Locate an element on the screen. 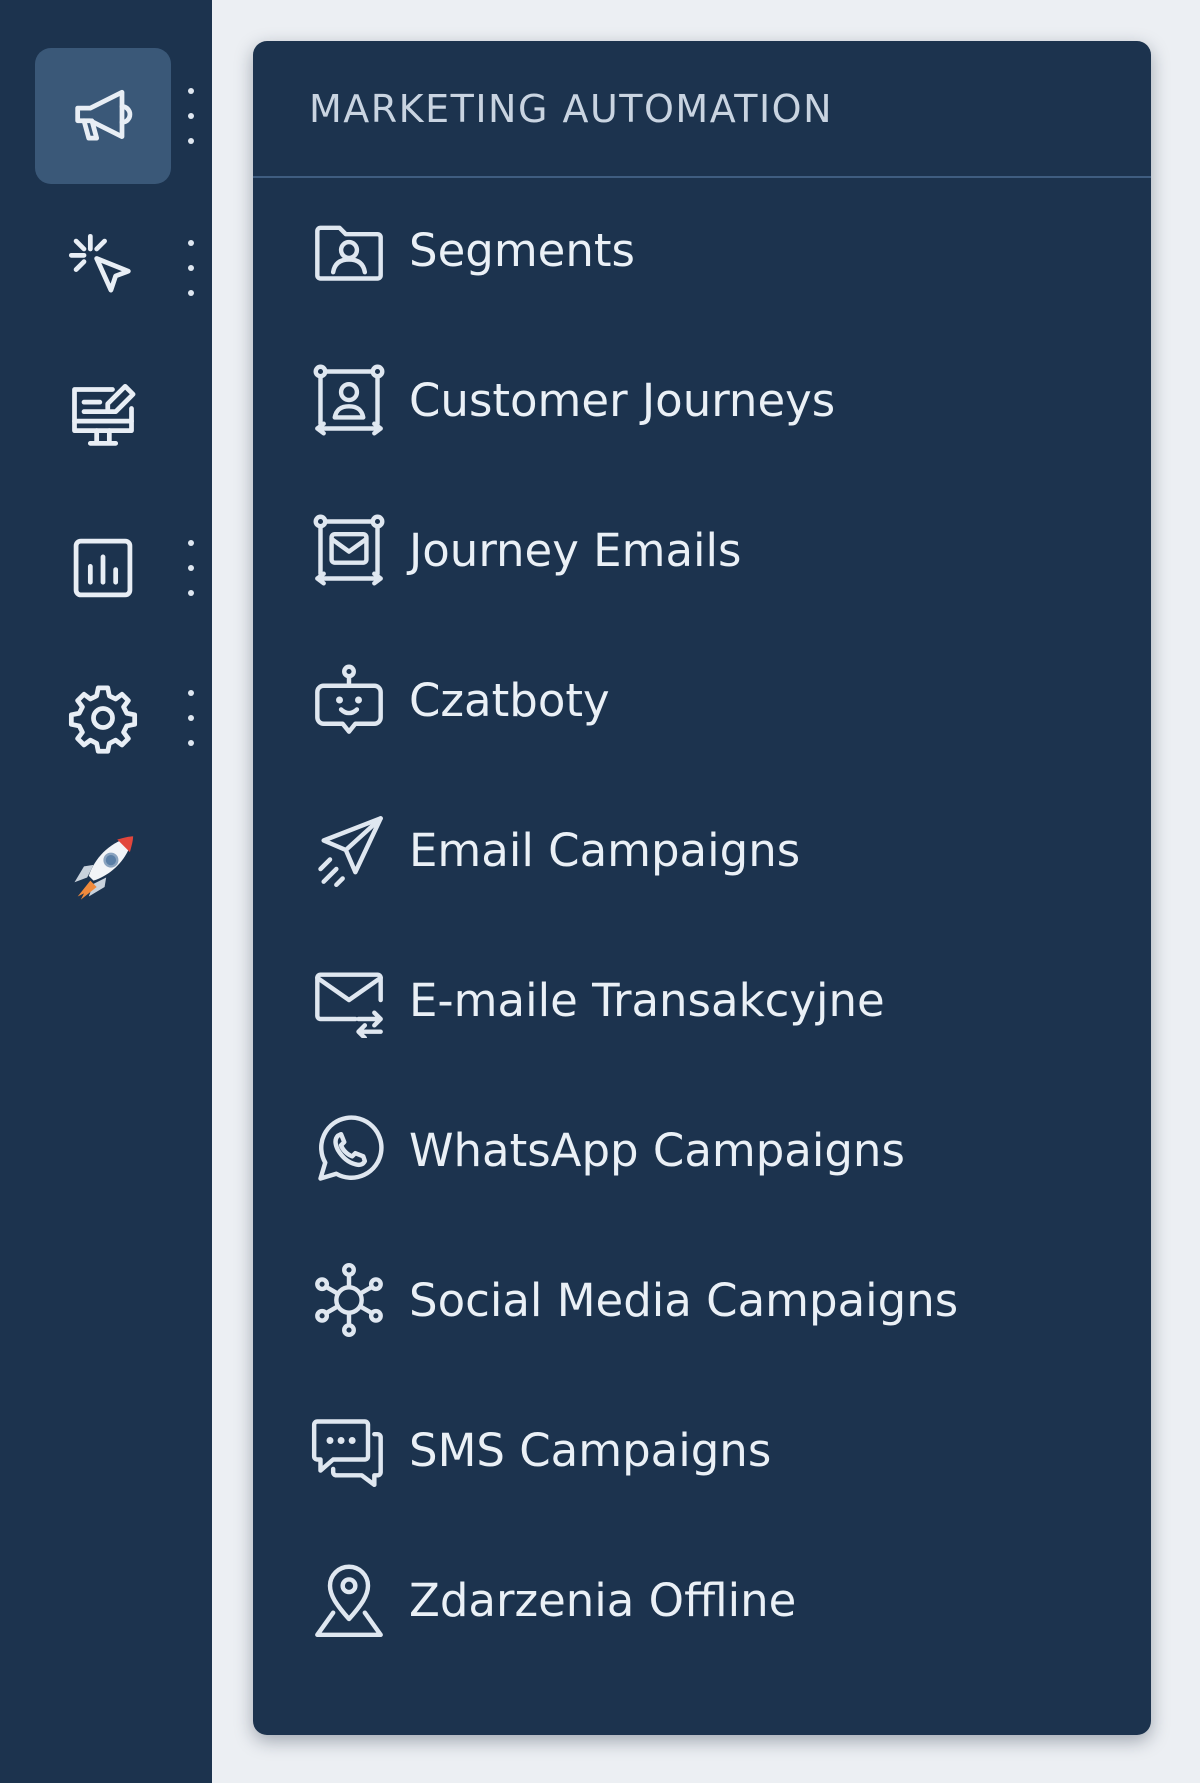 Image resolution: width=1200 pixels, height=1783 pixels. menu-item-offline-events: Zdarzenia Offline is located at coordinates (702, 1600).